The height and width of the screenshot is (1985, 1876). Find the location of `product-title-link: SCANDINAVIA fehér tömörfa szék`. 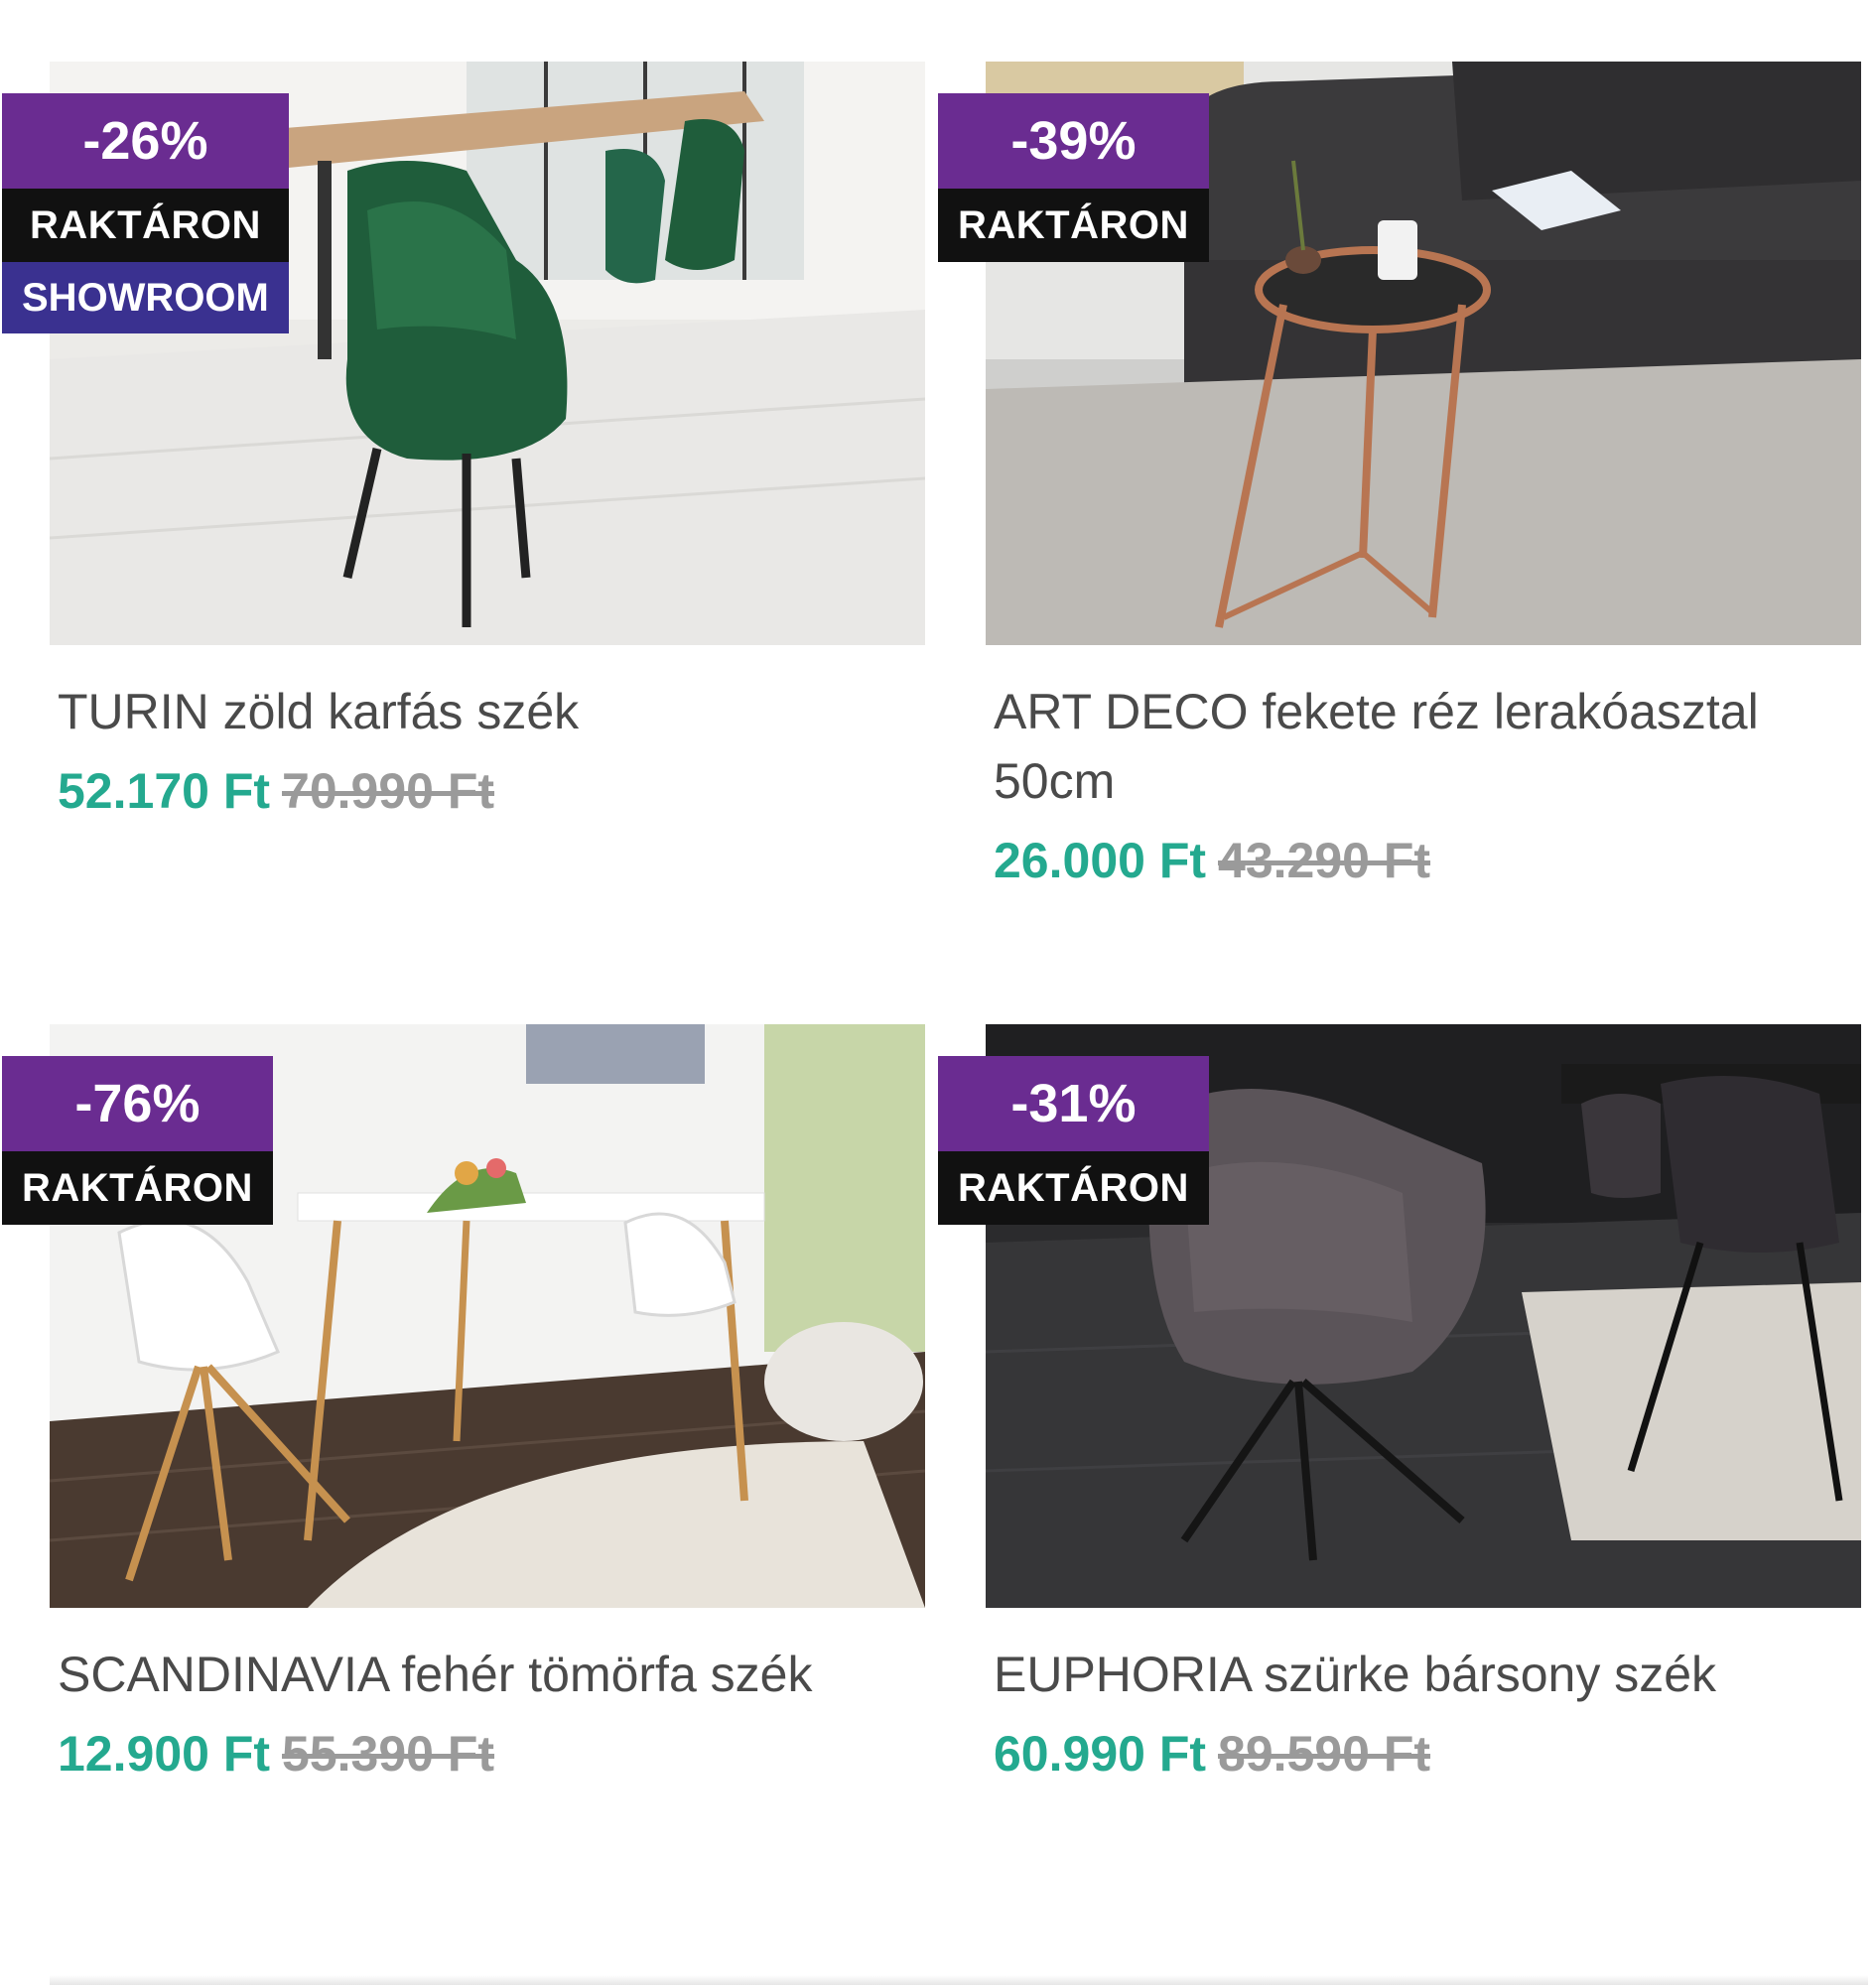

product-title-link: SCANDINAVIA fehér tömörfa szék is located at coordinates (489, 1675).